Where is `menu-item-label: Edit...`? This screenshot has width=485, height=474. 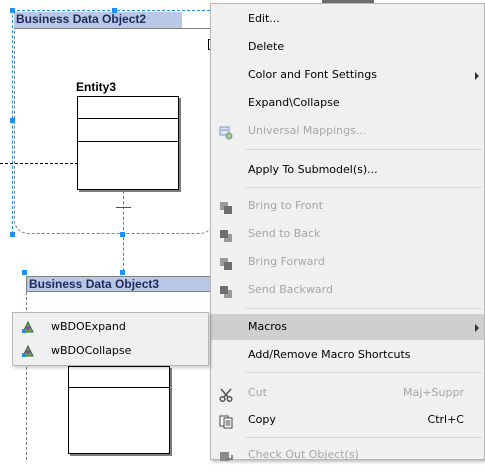 menu-item-label: Edit... is located at coordinates (264, 18).